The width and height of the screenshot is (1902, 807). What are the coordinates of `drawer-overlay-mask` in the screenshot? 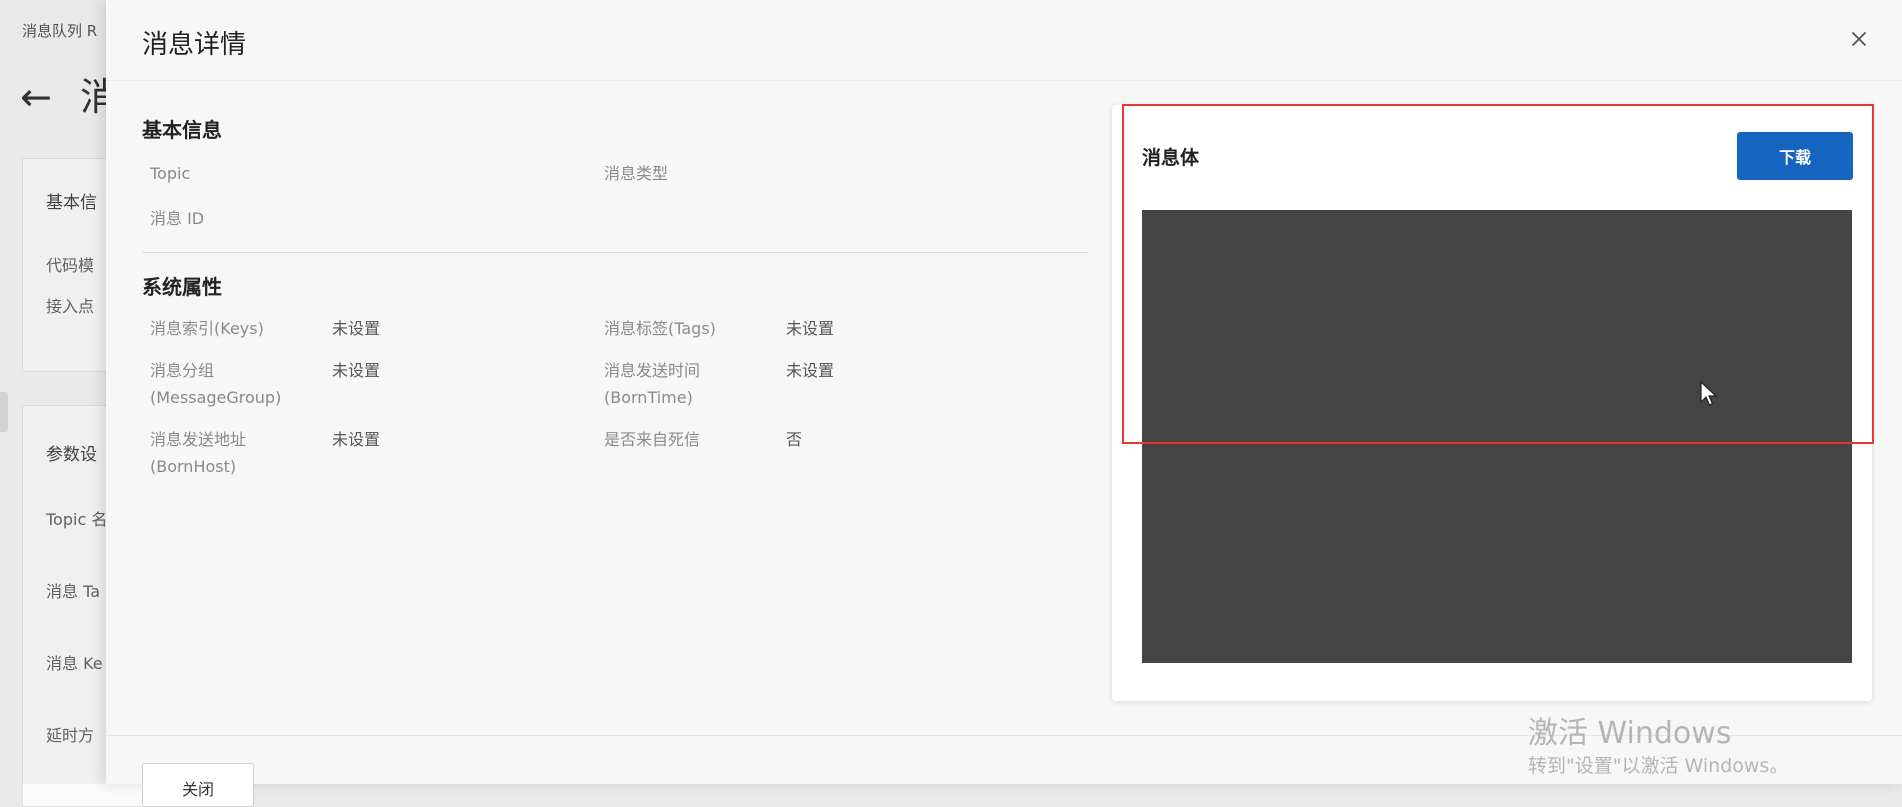 It's located at (53, 392).